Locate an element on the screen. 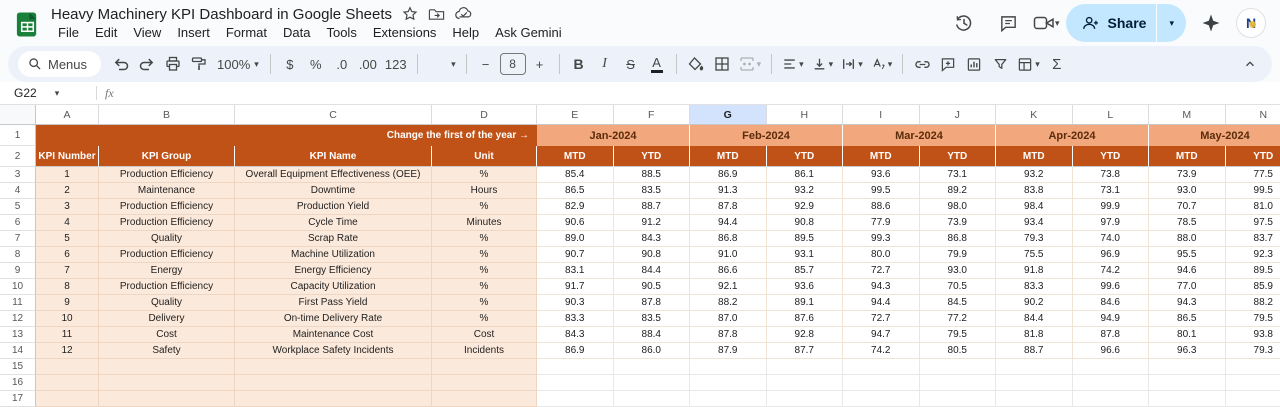 This screenshot has height=407, width=1280. cell-G15 is located at coordinates (728, 367).